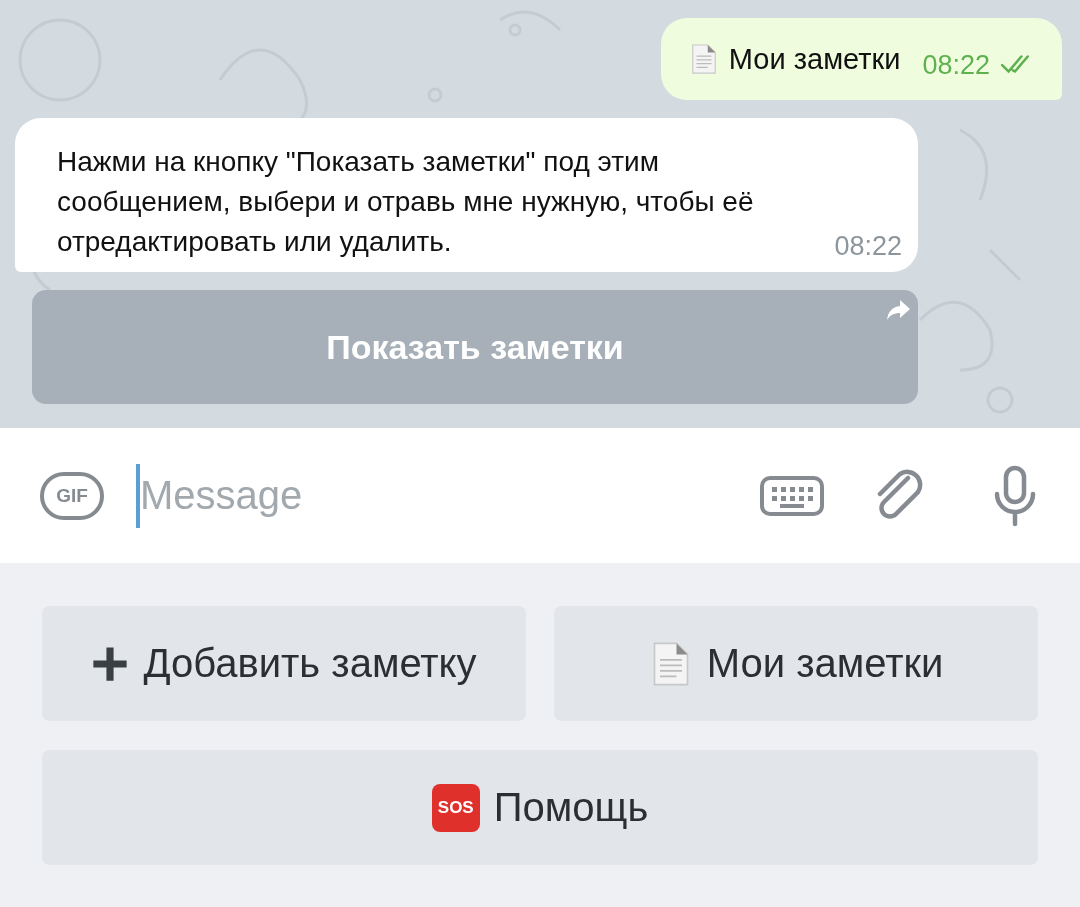  Describe the element at coordinates (571, 807) in the screenshot. I see `button-label: Помощь` at that location.